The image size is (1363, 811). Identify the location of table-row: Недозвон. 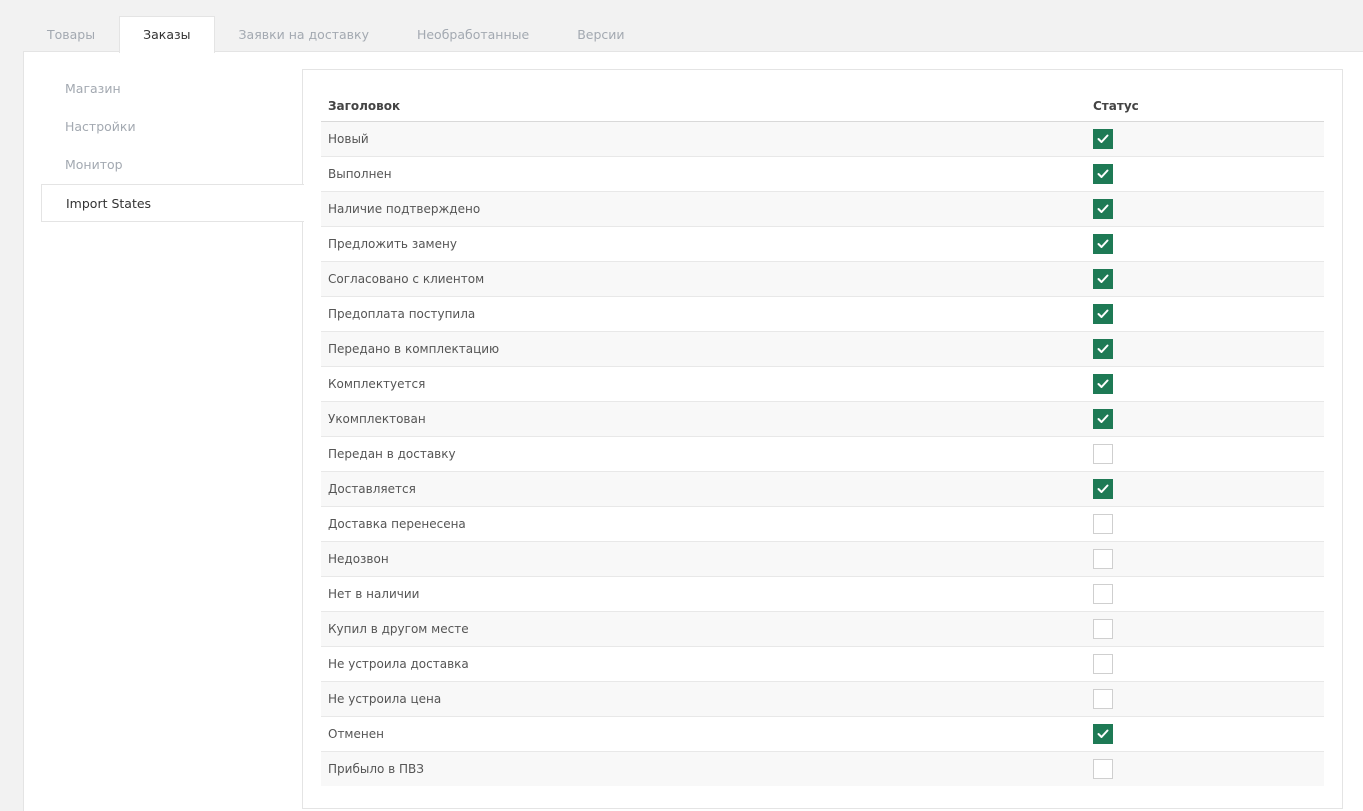
(822, 559).